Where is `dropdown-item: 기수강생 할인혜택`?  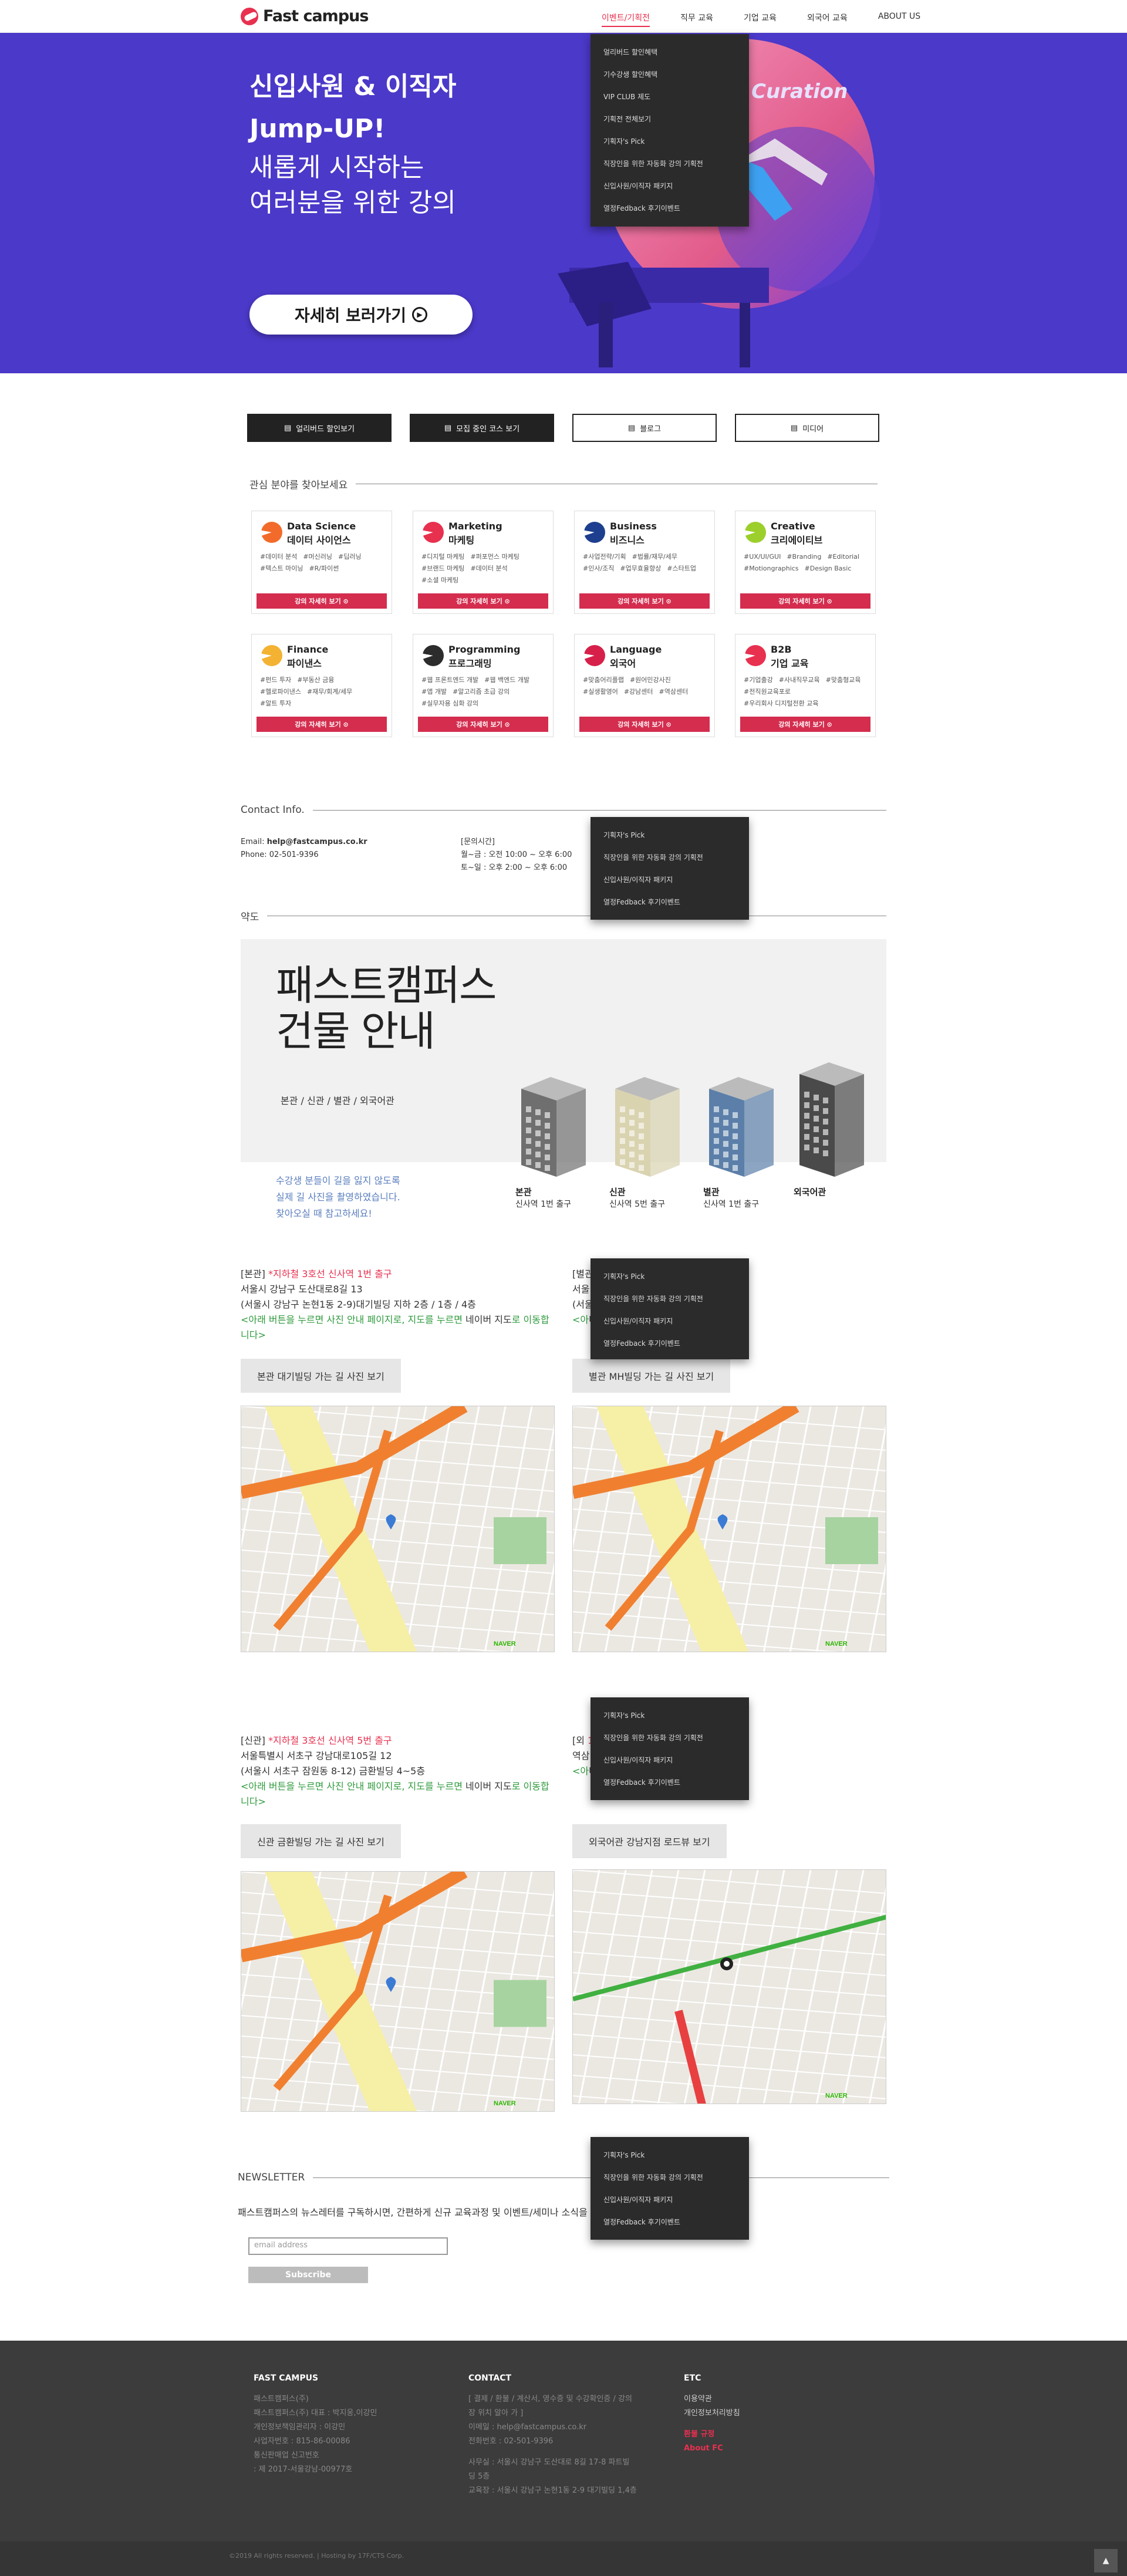 dropdown-item: 기수강생 할인혜택 is located at coordinates (670, 74).